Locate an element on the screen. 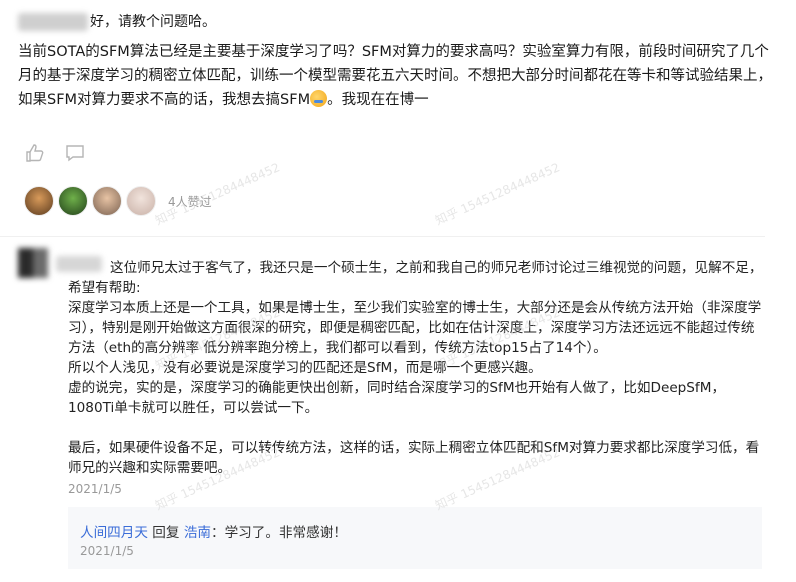  sub-reply-line: 人间四月天 回复 浩南：学习了。非常感谢！ is located at coordinates (213, 531).